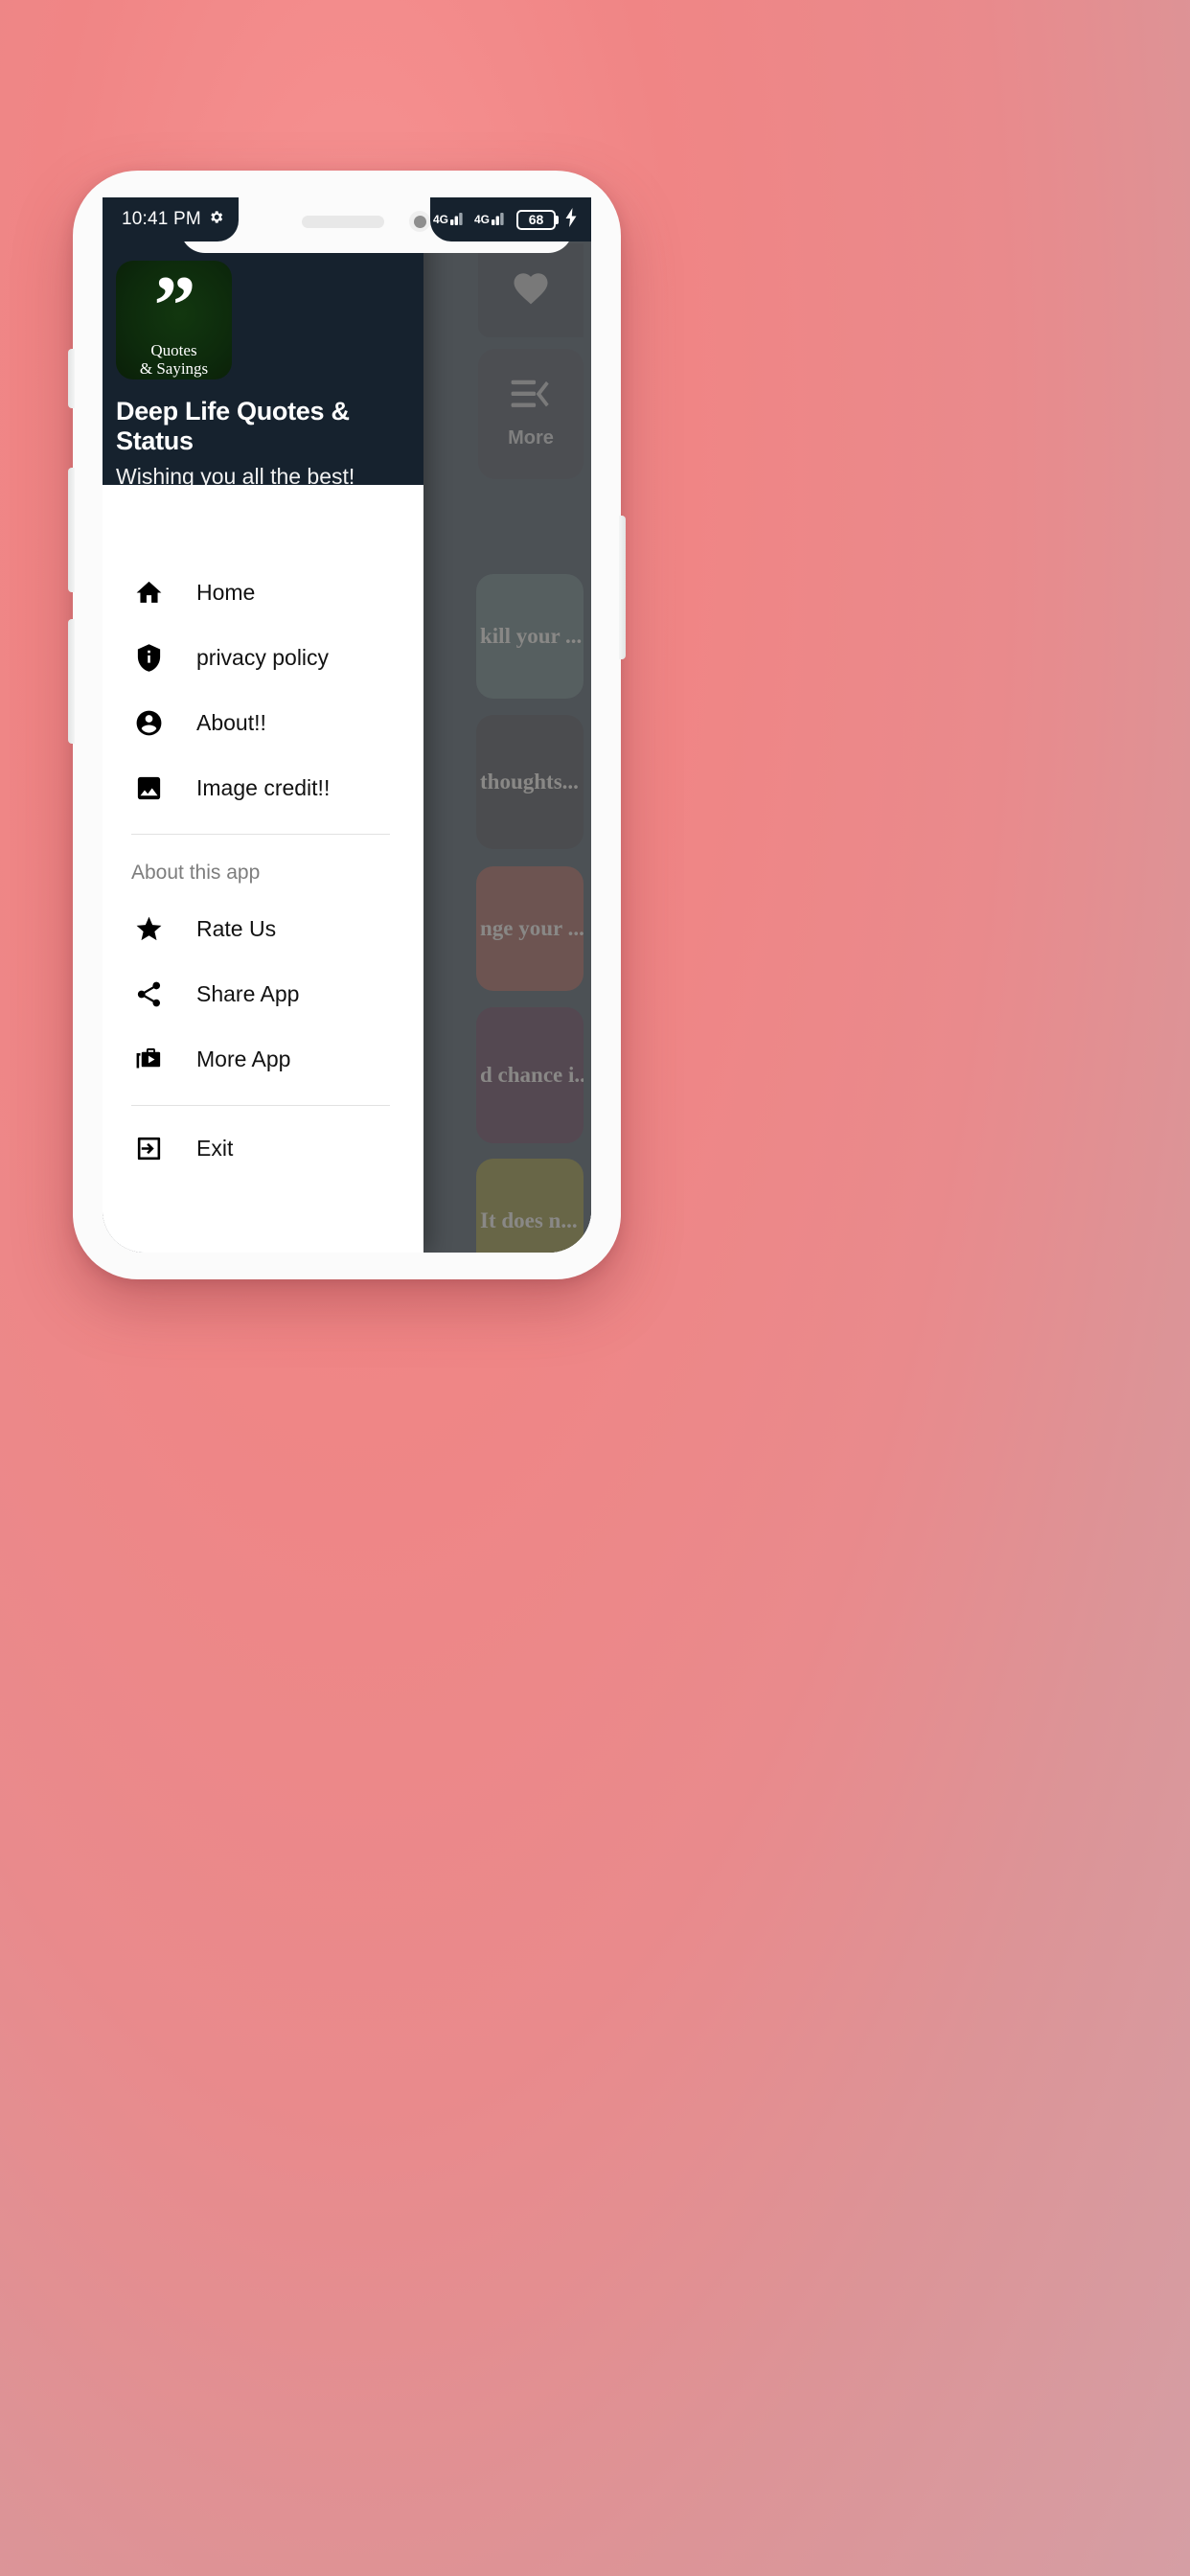 The image size is (1190, 2576). What do you see at coordinates (148, 994) in the screenshot?
I see `share-icon` at bounding box center [148, 994].